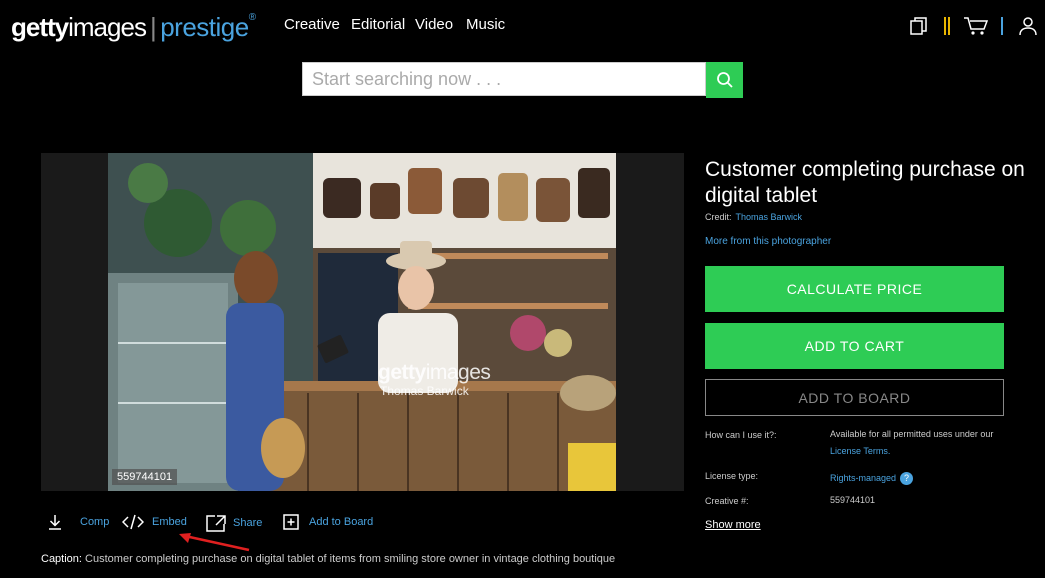  Describe the element at coordinates (485, 24) in the screenshot. I see `nav-music: Music` at that location.